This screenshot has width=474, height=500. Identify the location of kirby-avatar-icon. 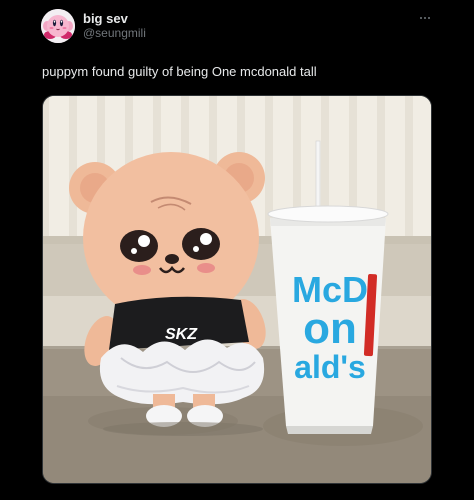
(58, 26).